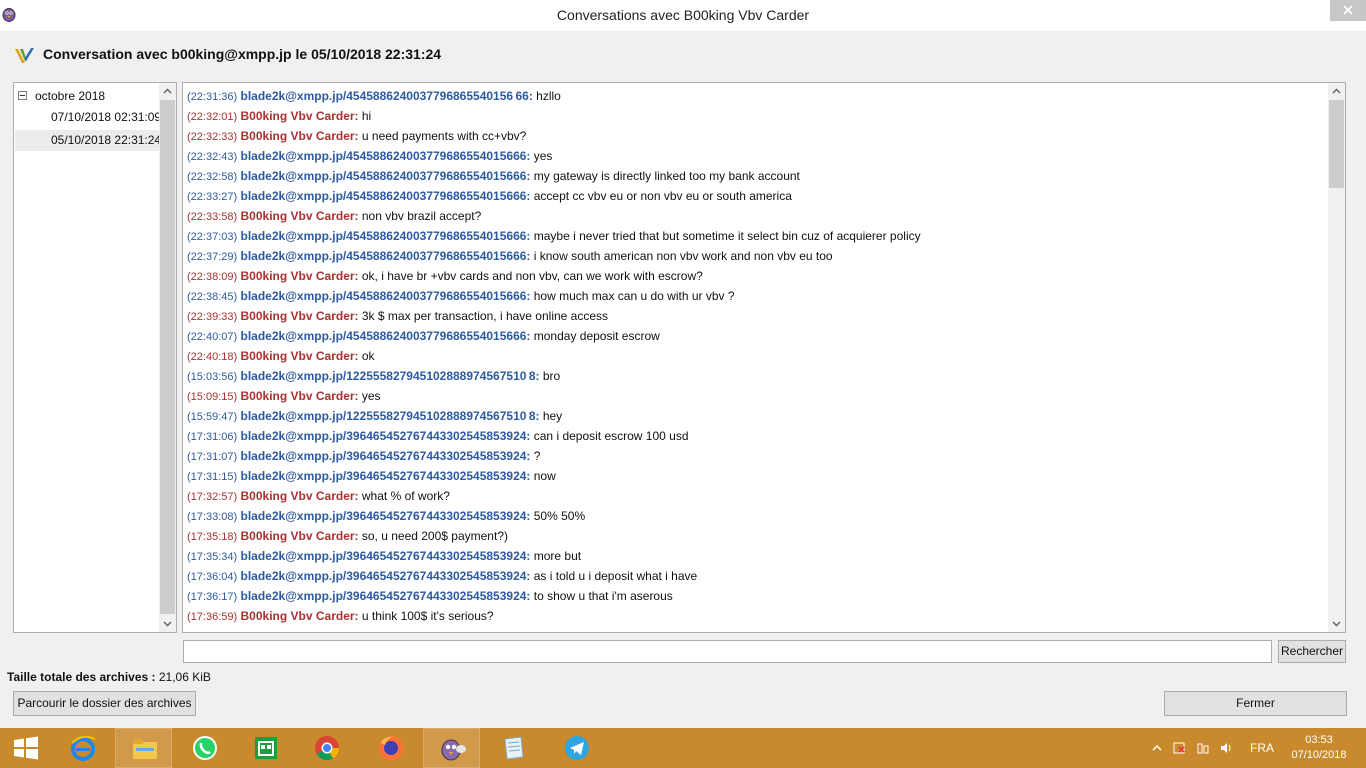  What do you see at coordinates (1262, 748) in the screenshot?
I see `input-language: FRA` at bounding box center [1262, 748].